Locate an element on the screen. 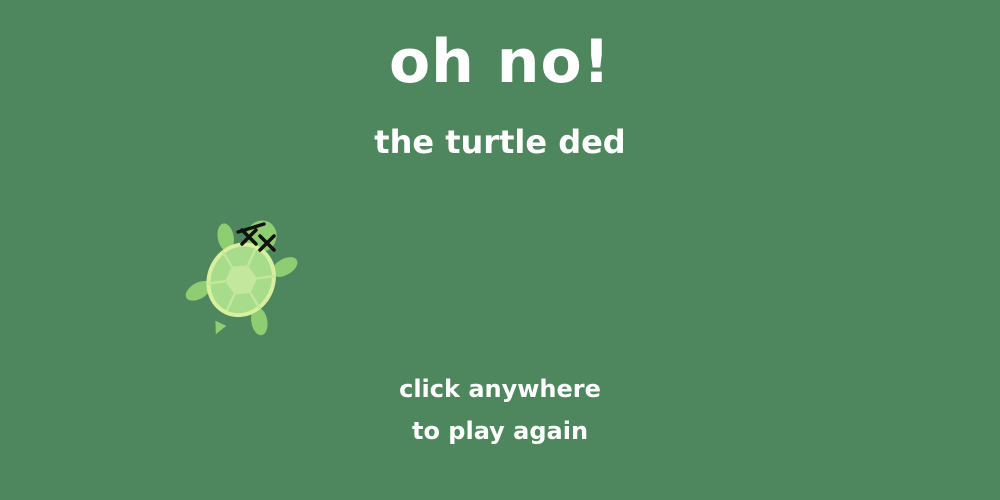 The width and height of the screenshot is (1000, 500). game-over-subtitle: the turtle ded is located at coordinates (500, 142).